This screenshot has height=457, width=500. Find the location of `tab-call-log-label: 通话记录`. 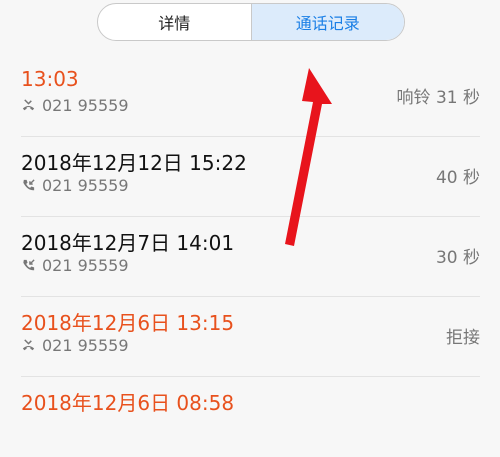

tab-call-log-label: 通话记录 is located at coordinates (327, 23).